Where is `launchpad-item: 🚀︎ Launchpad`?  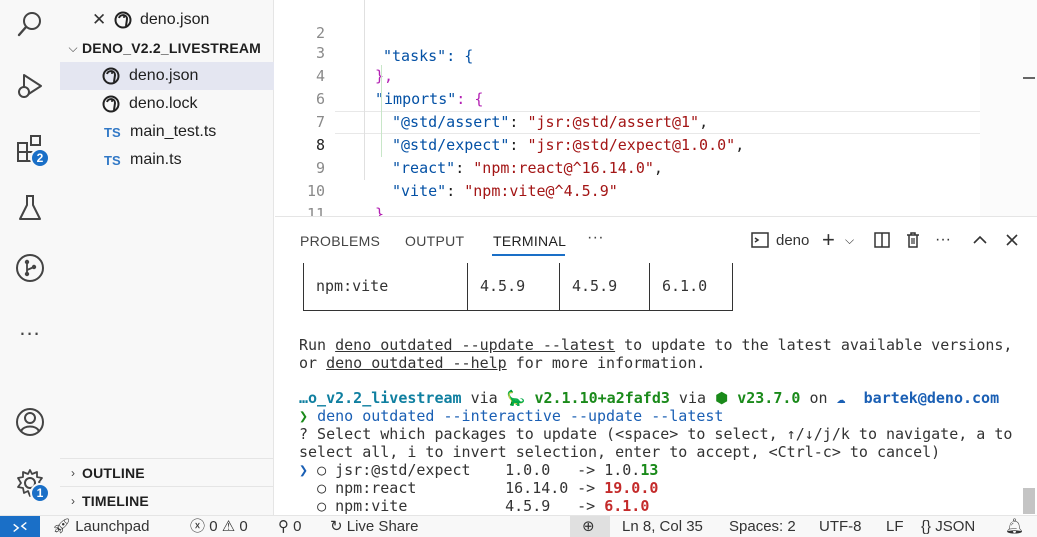
launchpad-item: 🚀︎ Launchpad is located at coordinates (100, 526).